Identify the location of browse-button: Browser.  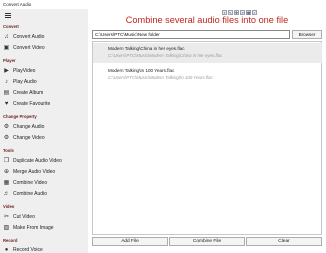
(307, 34).